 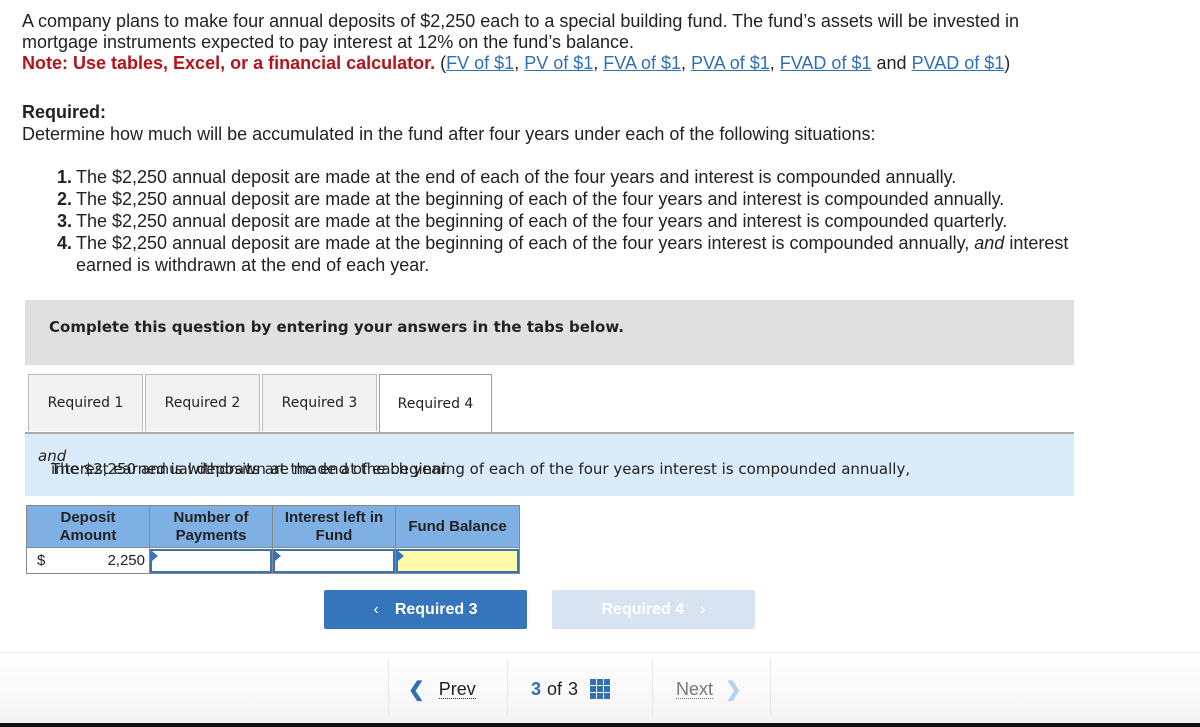 I want to click on prev-label: Prev, so click(x=457, y=688).